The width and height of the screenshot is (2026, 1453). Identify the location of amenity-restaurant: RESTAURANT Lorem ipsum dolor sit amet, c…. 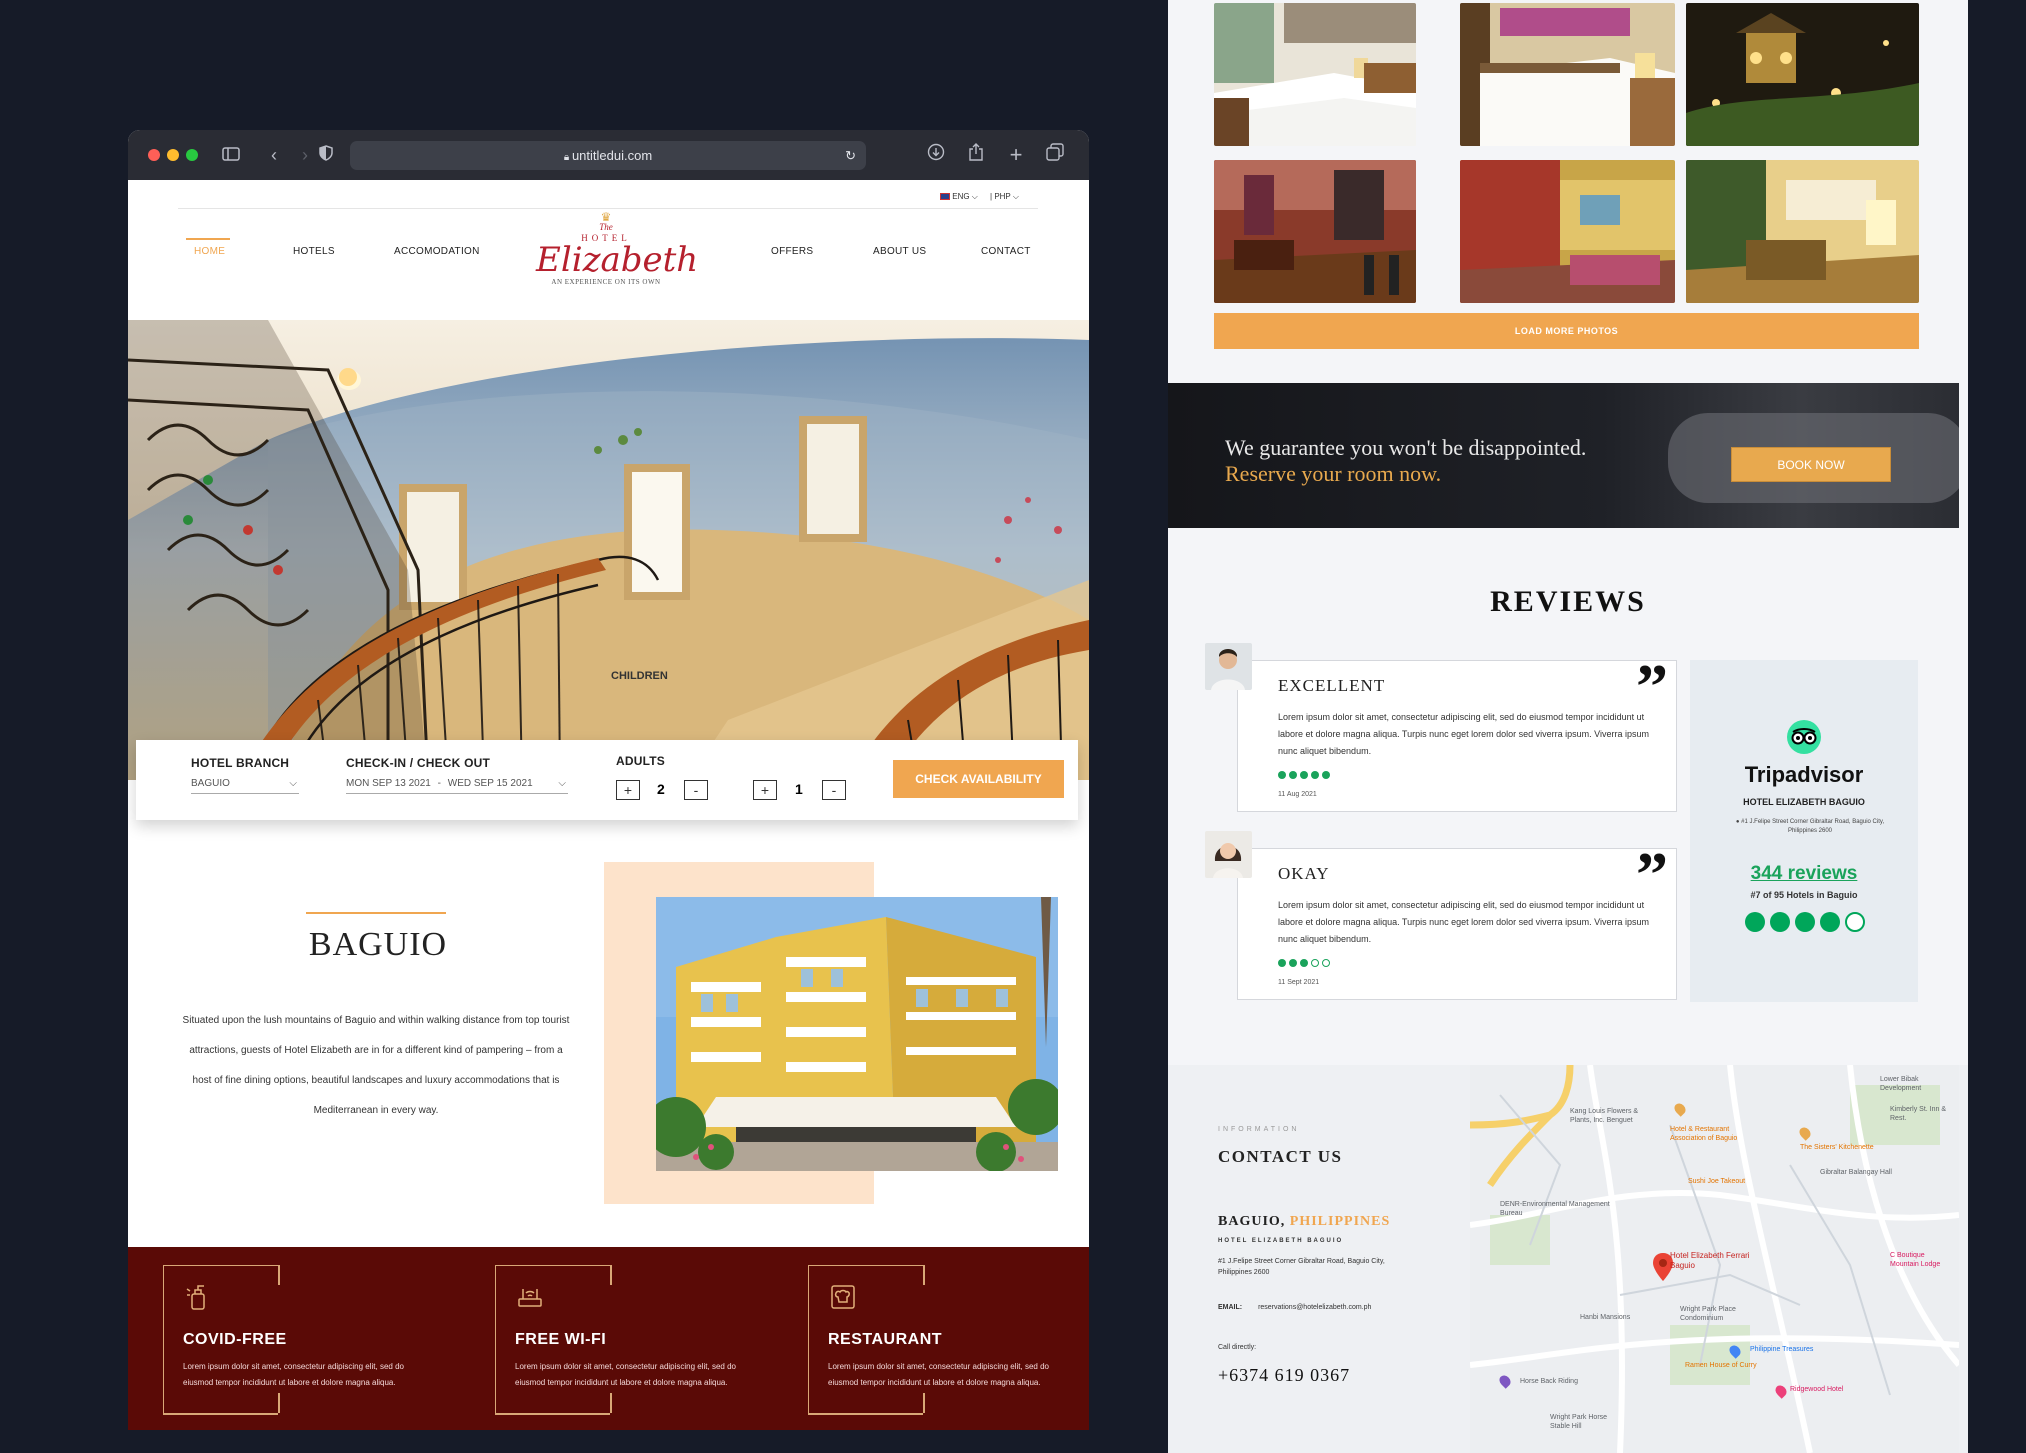
(931, 1345).